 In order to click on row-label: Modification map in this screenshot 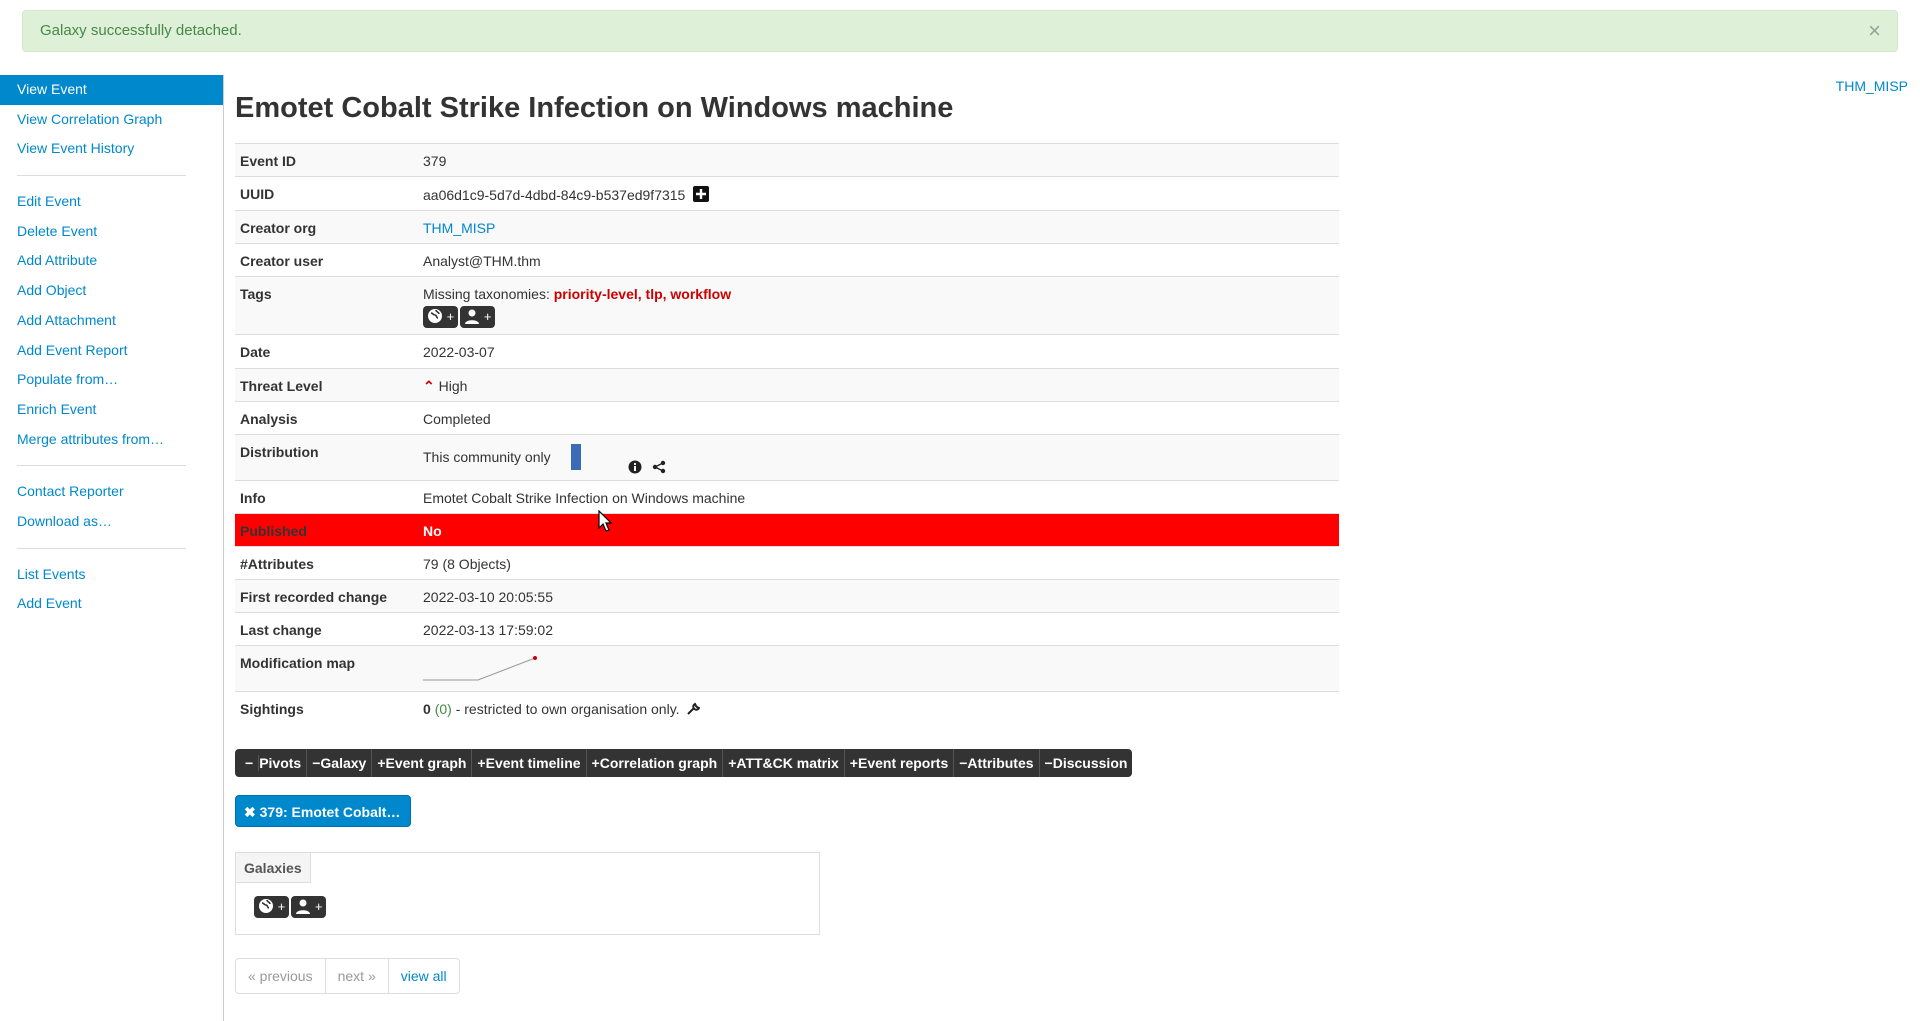, I will do `click(298, 663)`.